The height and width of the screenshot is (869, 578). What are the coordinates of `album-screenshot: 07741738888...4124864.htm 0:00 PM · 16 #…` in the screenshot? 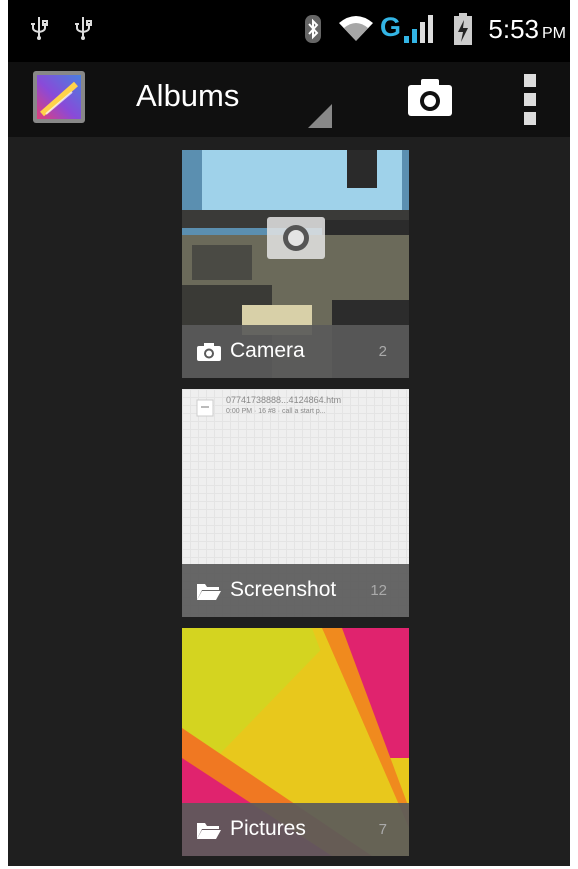 It's located at (295, 503).